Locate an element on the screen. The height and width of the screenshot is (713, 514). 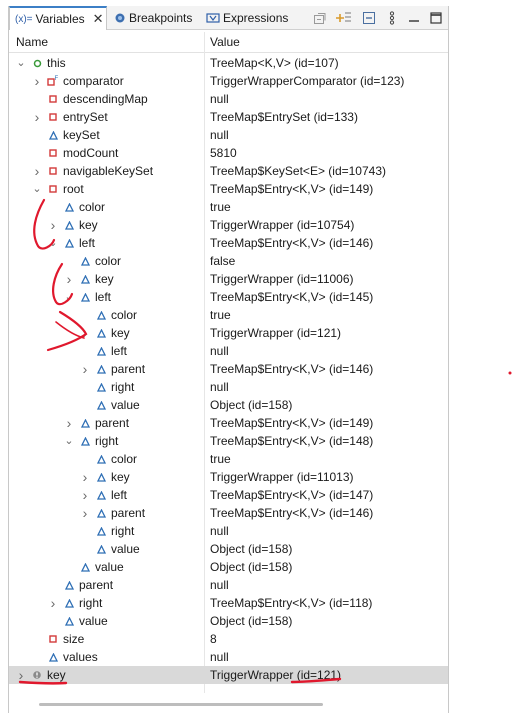
variable-row-right: ⌄ right TreeMap$Entry<K,V> (id=148) is located at coordinates (228, 441).